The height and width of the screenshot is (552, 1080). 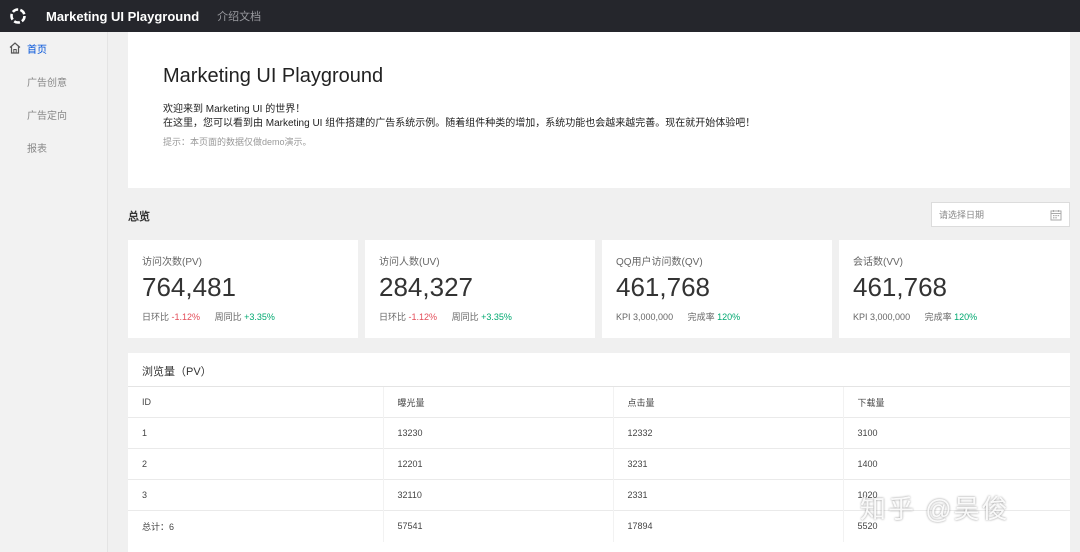 What do you see at coordinates (243, 289) in the screenshot?
I see `metric-card-pv: 访问次数(PV) 764,481 日环比 -1.12% 周同比 +3.35%` at bounding box center [243, 289].